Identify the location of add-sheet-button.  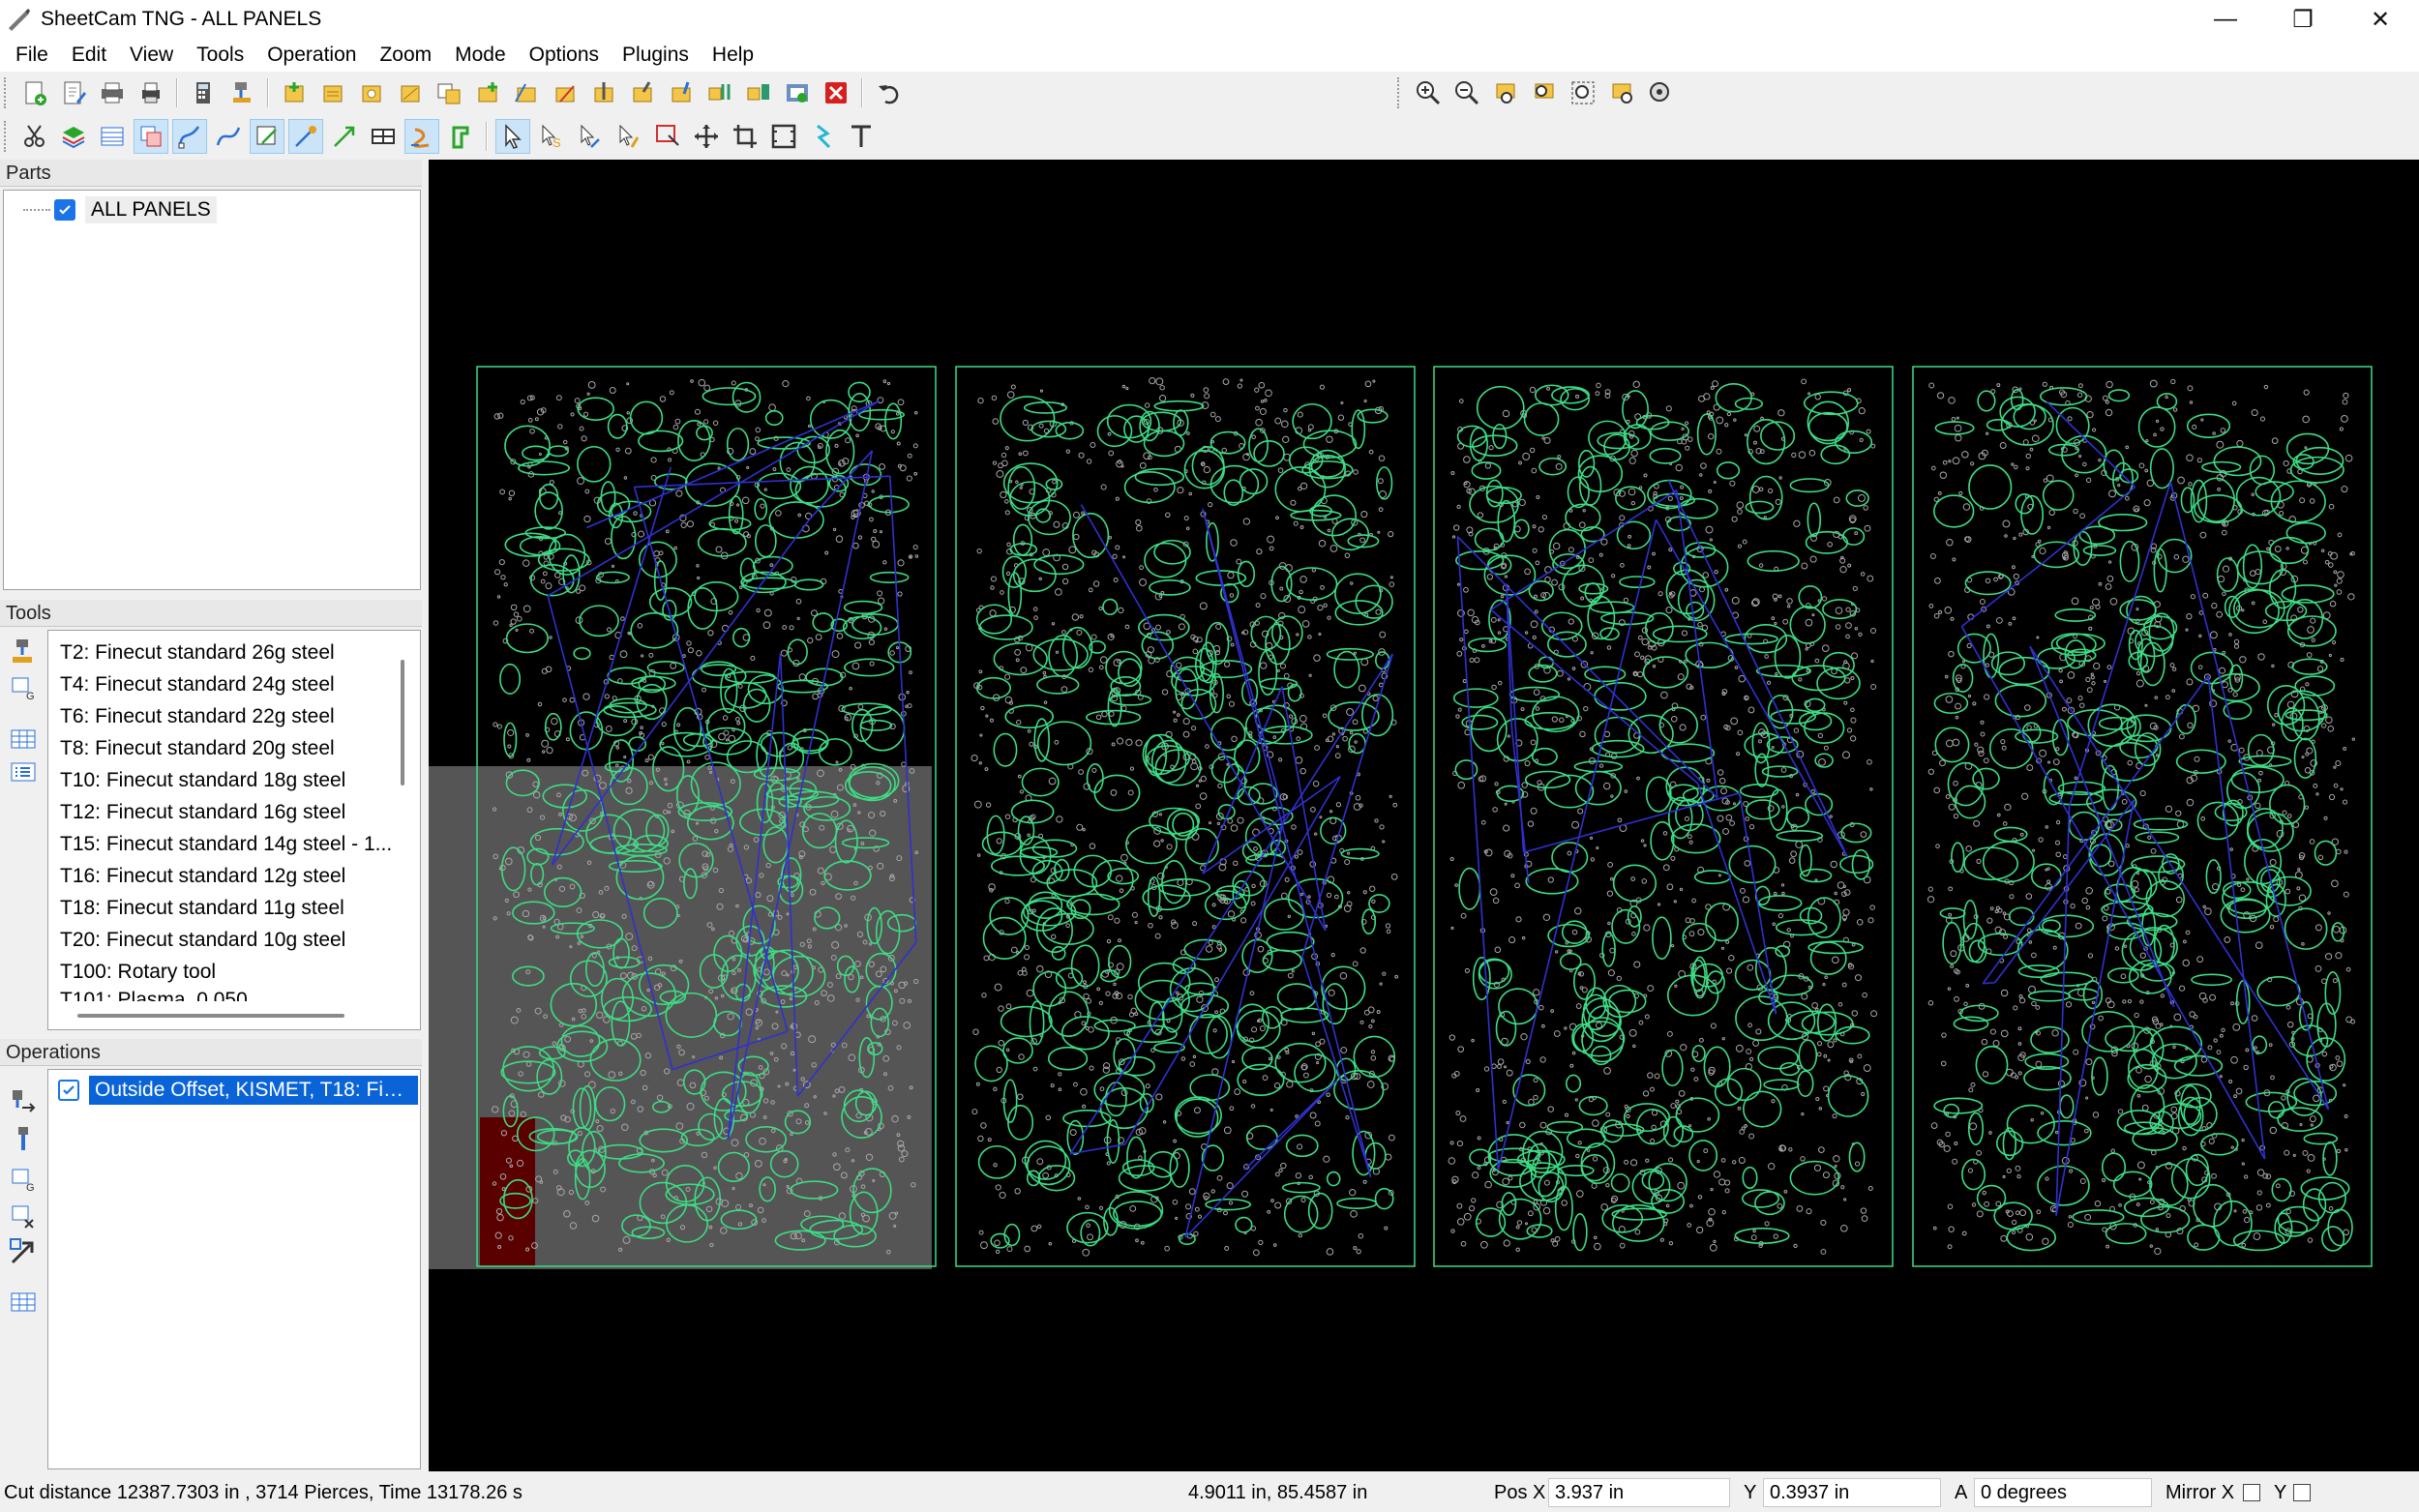
(410, 93).